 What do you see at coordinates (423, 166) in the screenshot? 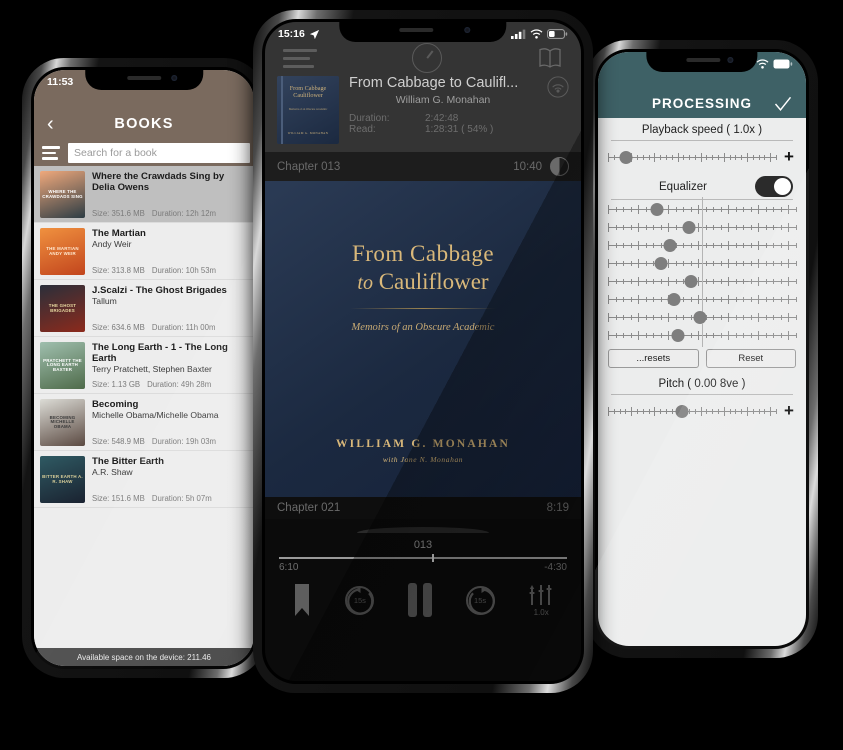
I see `chapter-row-current: Chapter 013 10:40` at bounding box center [423, 166].